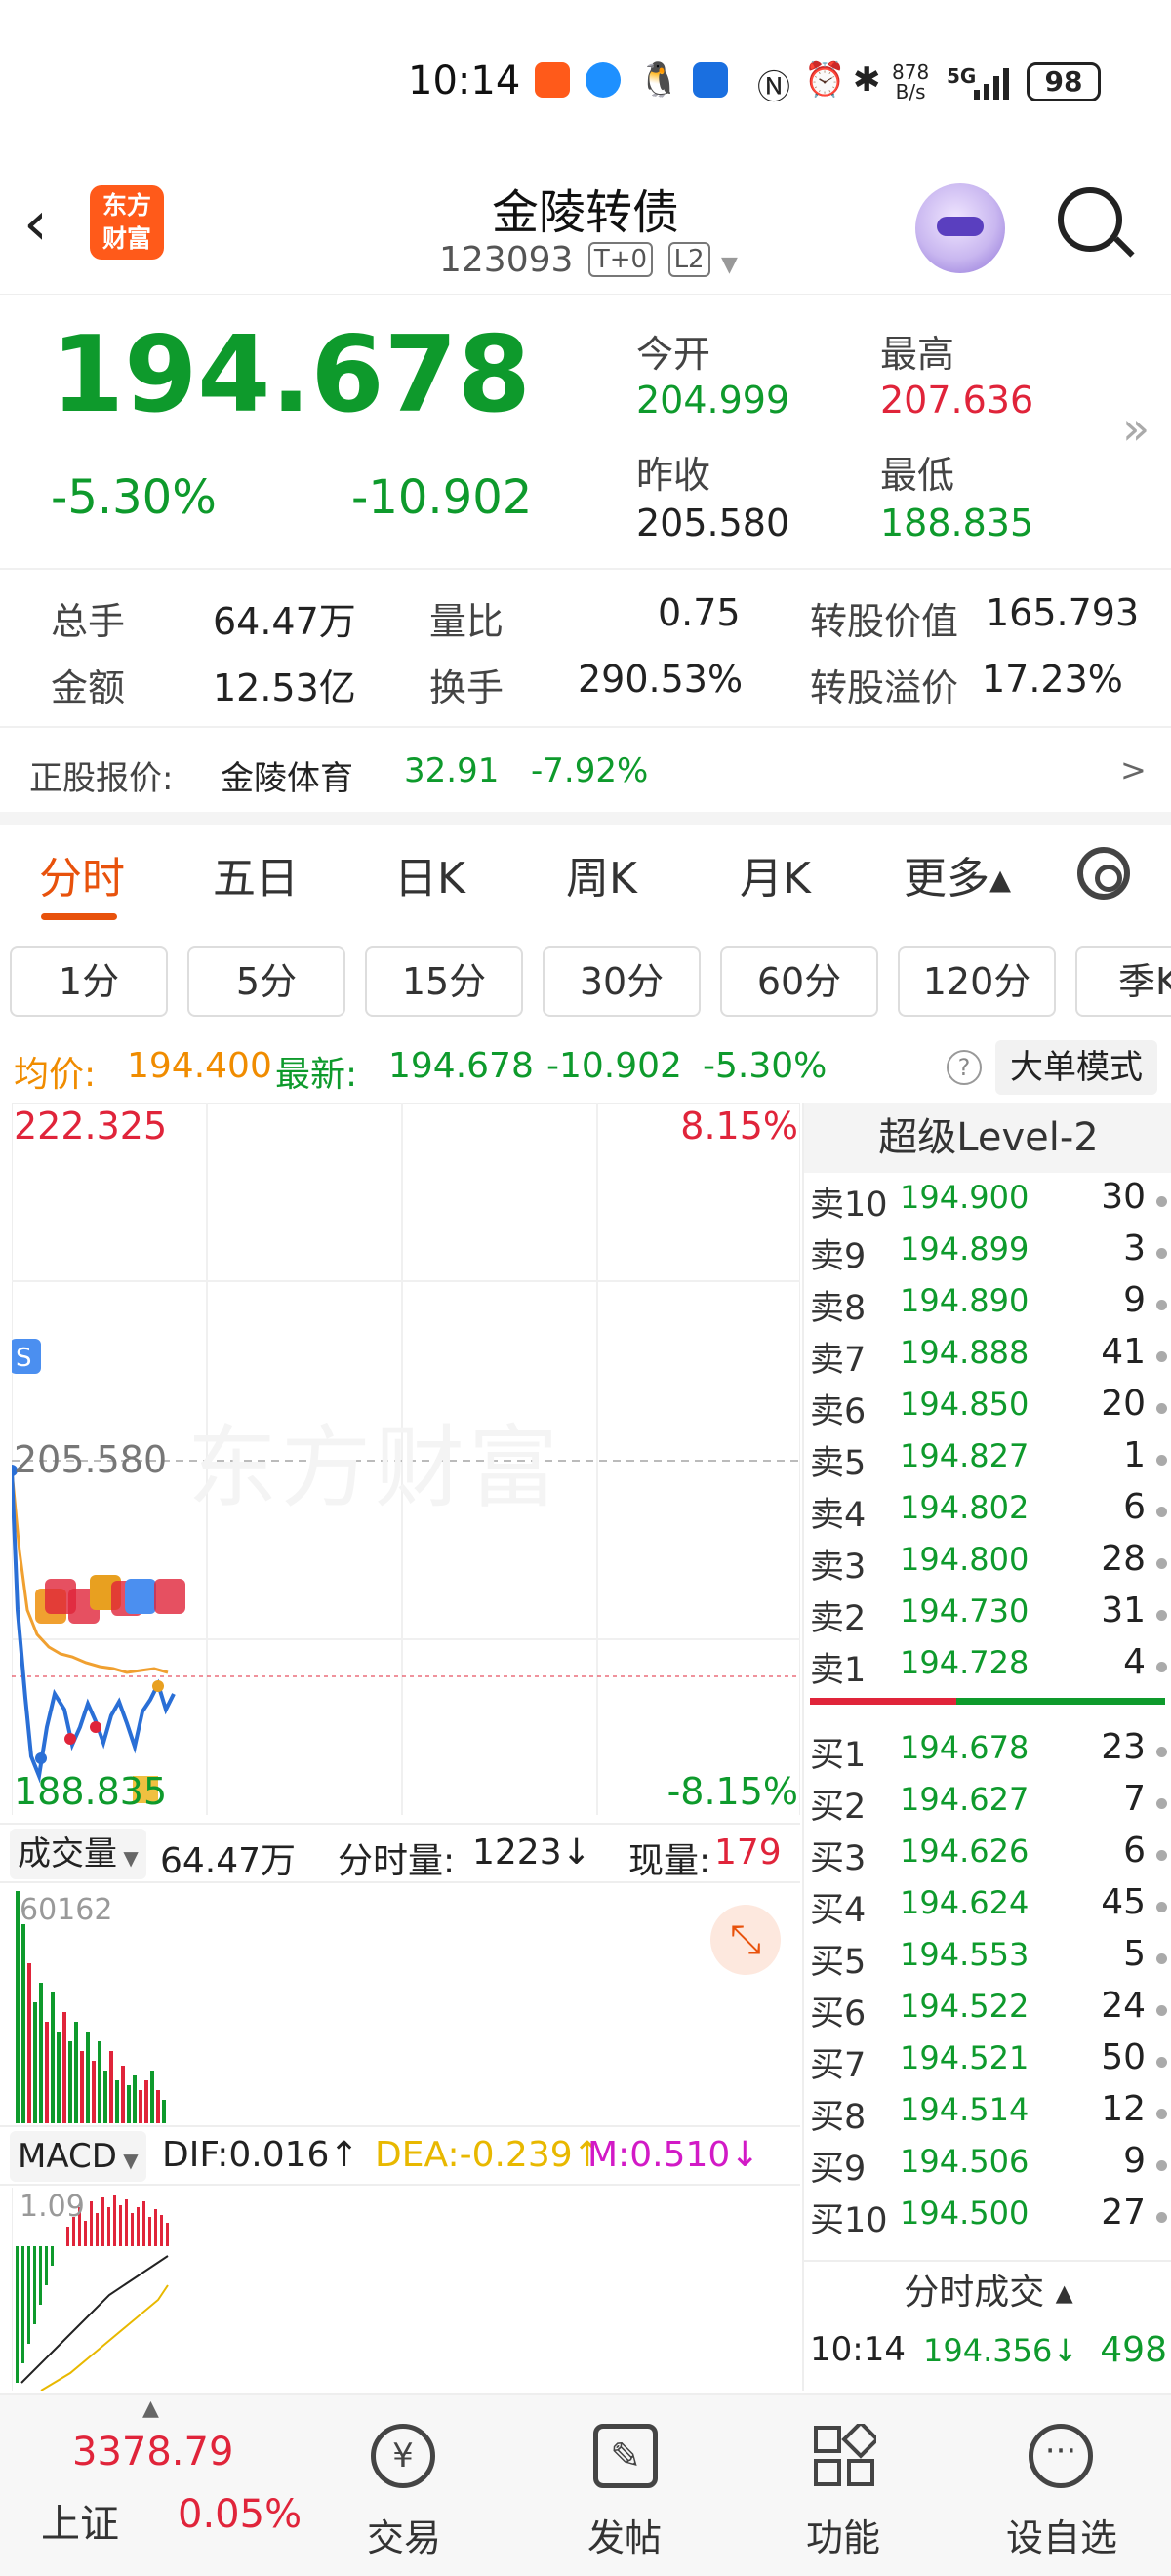 This screenshot has width=1171, height=2576. Describe the element at coordinates (987, 1202) in the screenshot. I see `ask-row: 卖10 194.900 30` at that location.